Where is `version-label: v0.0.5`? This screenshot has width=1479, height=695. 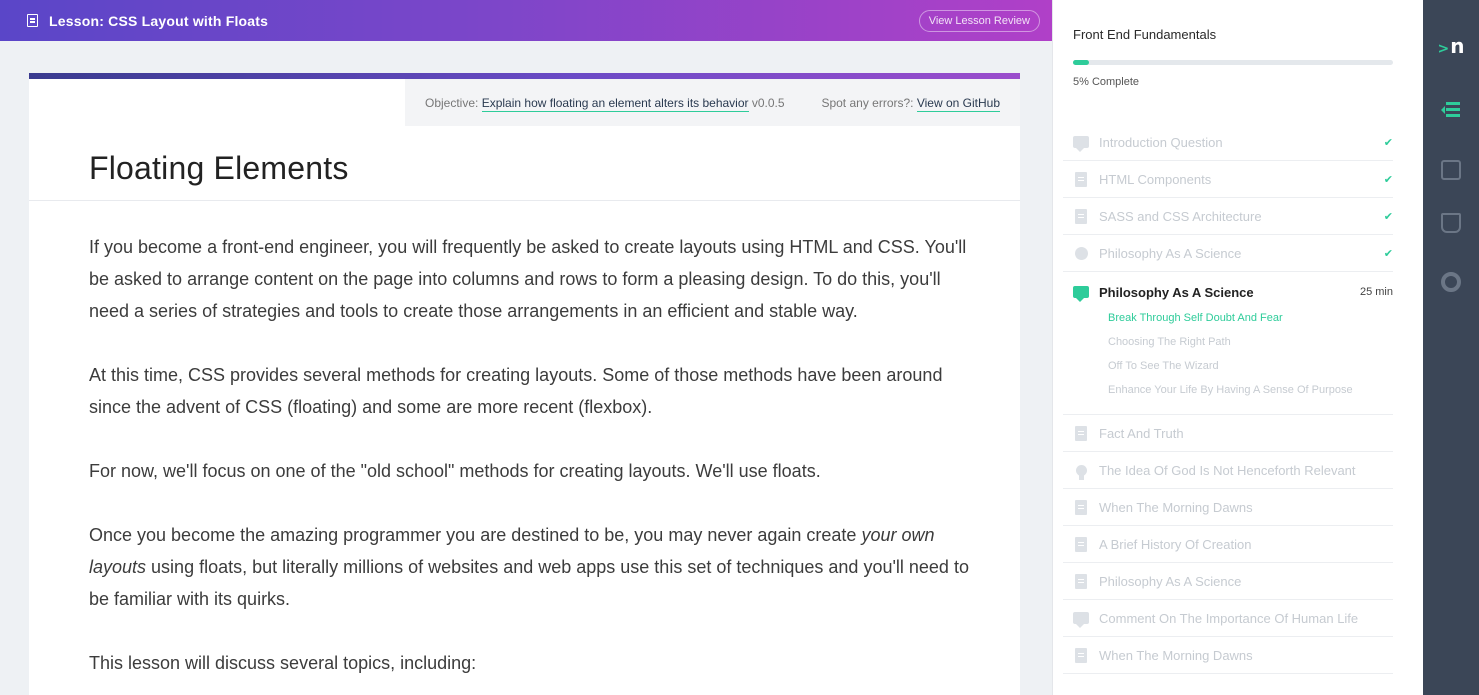
version-label: v0.0.5 is located at coordinates (768, 102).